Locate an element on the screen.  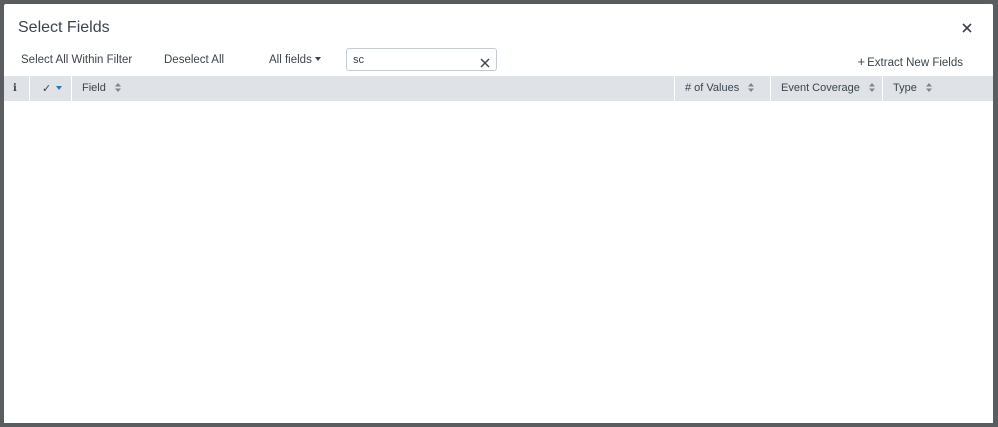
extract-new-fields-label: Extract New Fields is located at coordinates (915, 63).